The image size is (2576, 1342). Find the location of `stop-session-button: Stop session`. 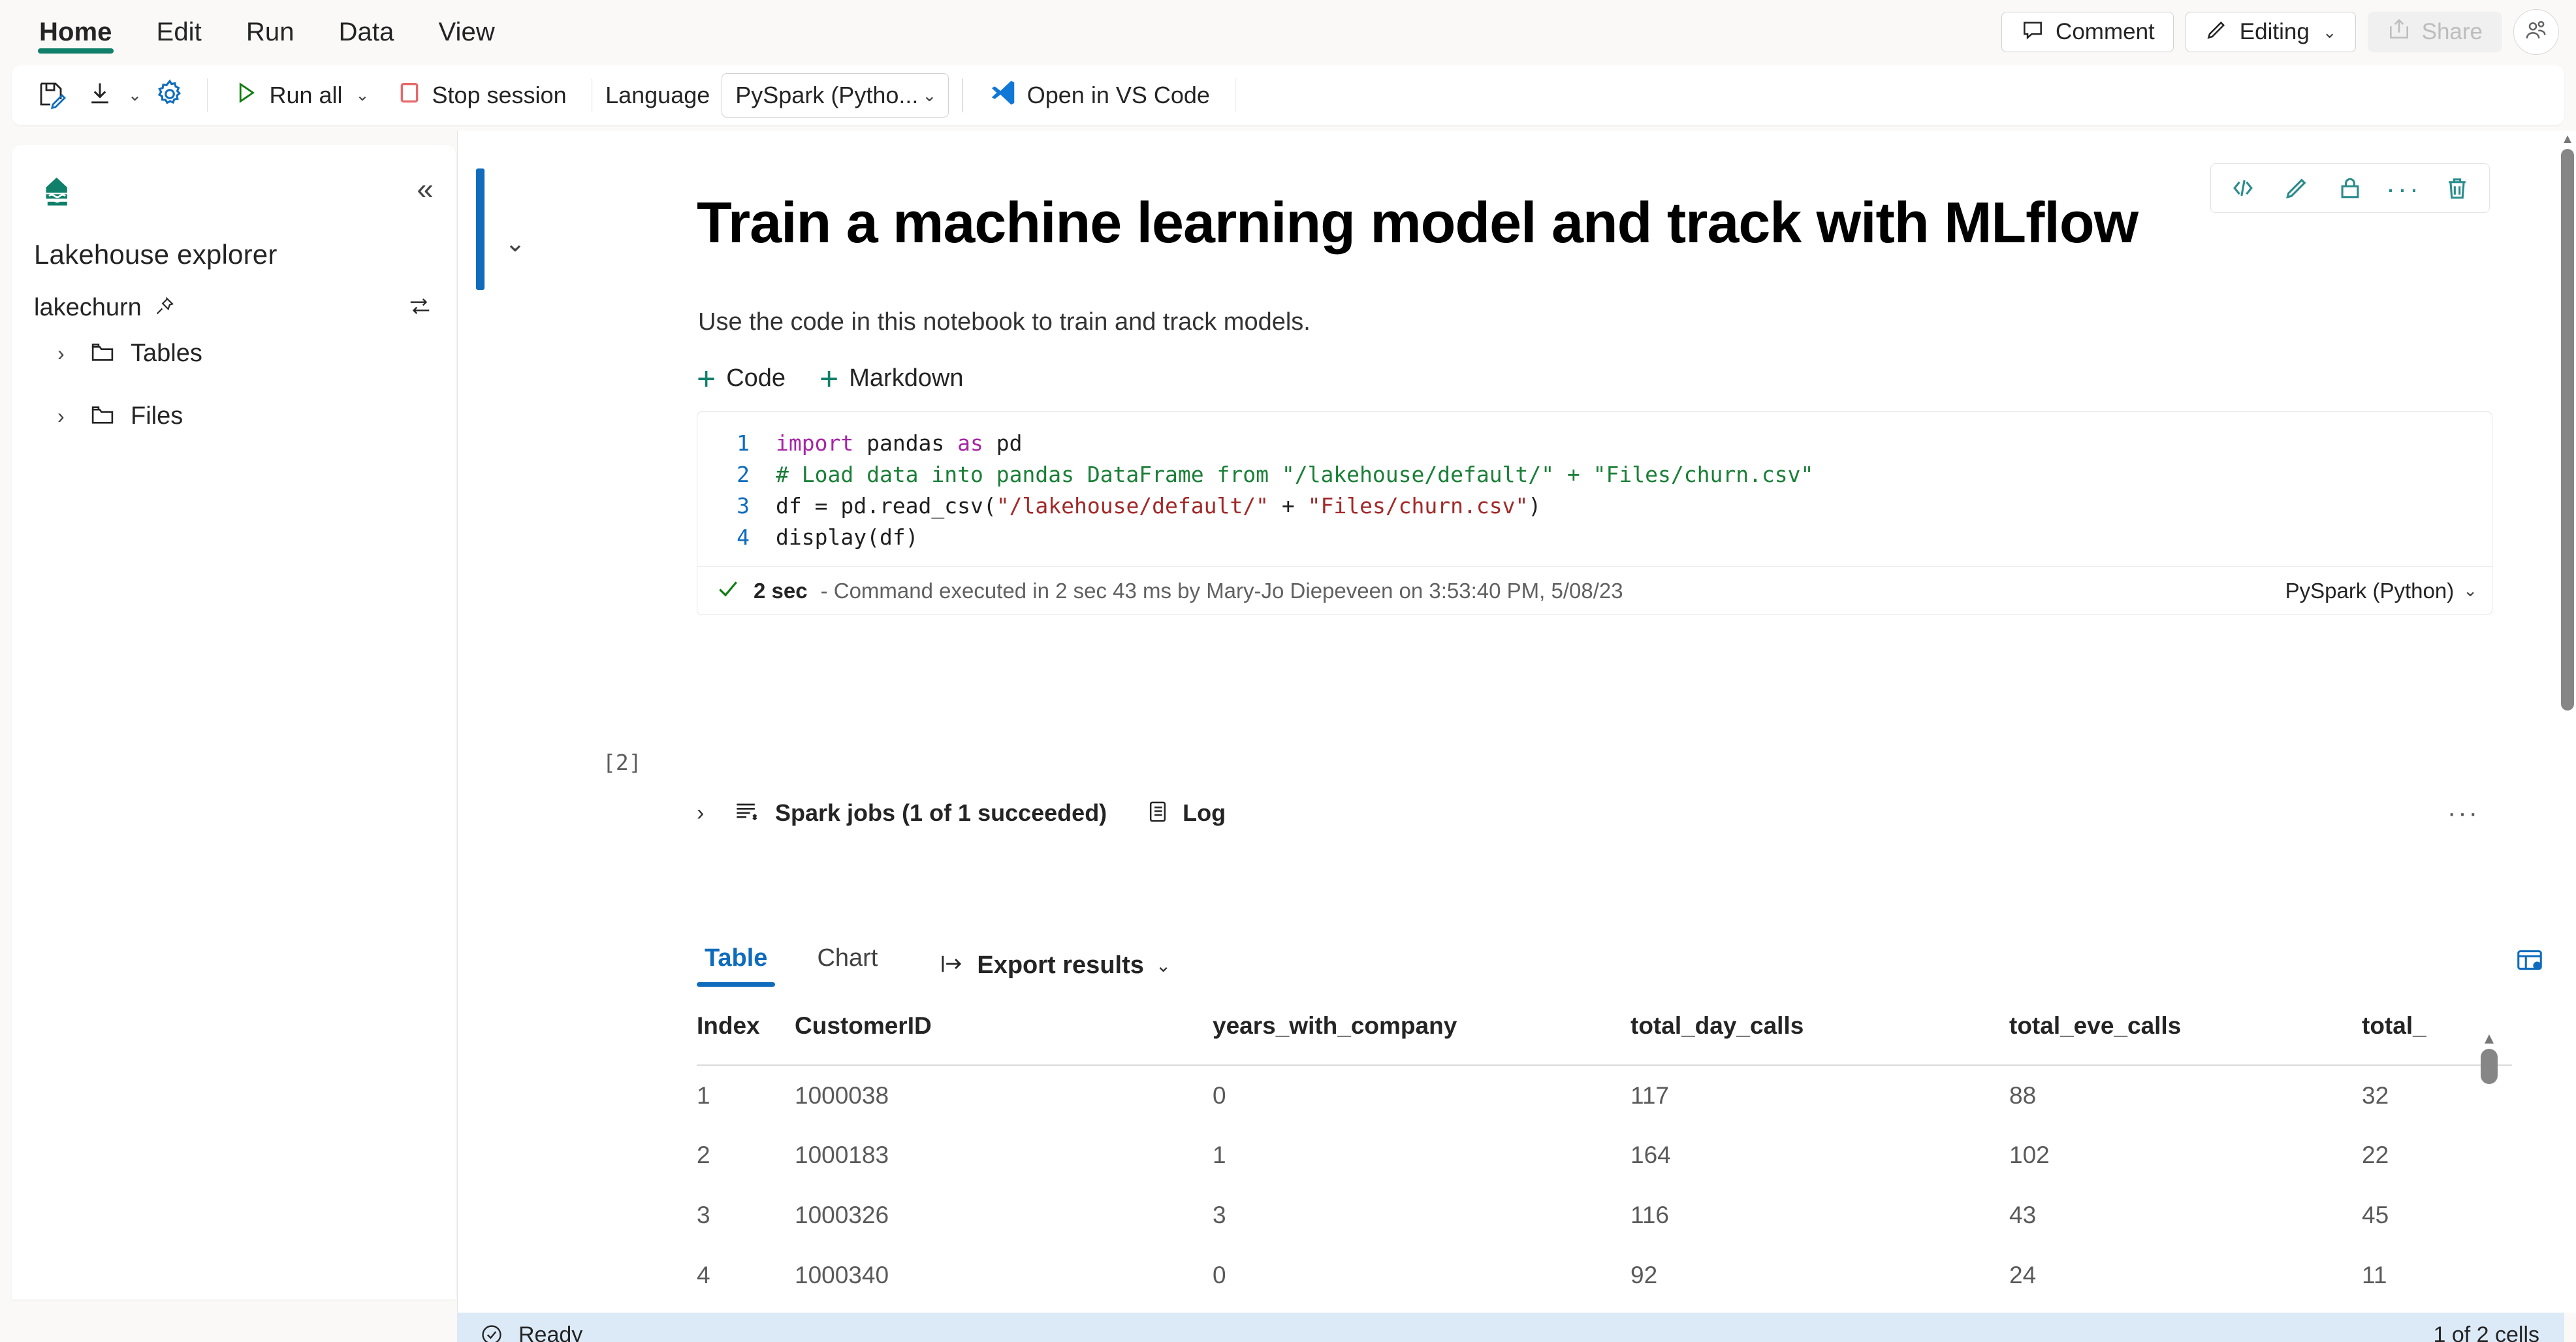

stop-session-button: Stop session is located at coordinates (482, 95).